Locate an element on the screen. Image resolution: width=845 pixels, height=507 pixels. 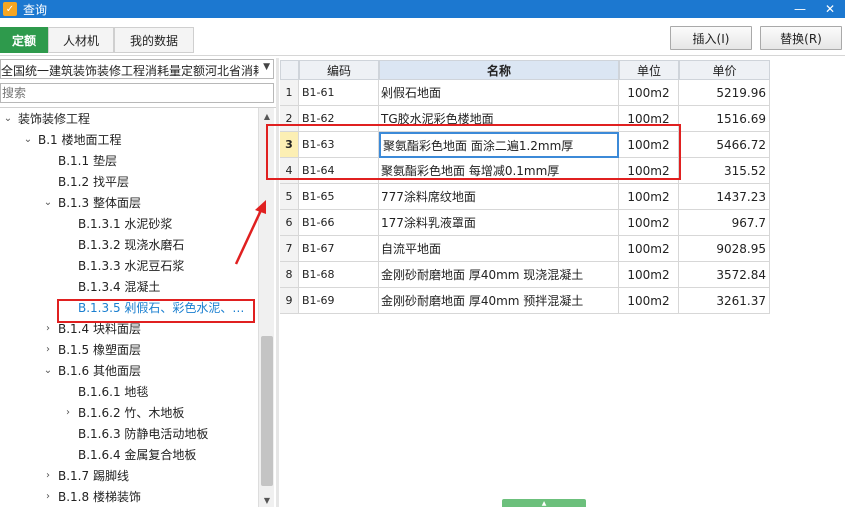
close-icon: ✕ is located at coordinates (830, 9).